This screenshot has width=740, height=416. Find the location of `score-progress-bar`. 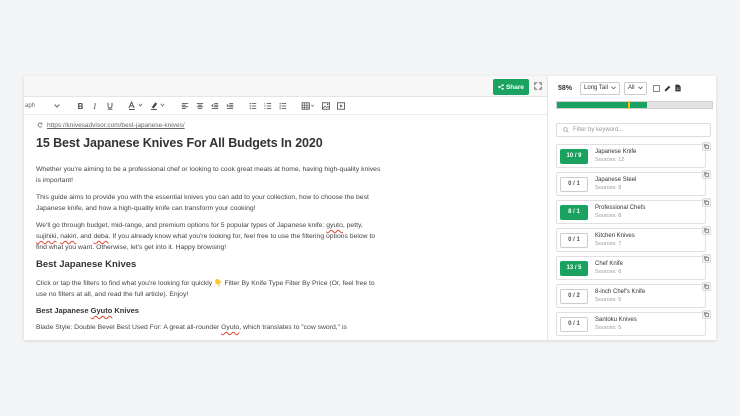

score-progress-bar is located at coordinates (634, 105).